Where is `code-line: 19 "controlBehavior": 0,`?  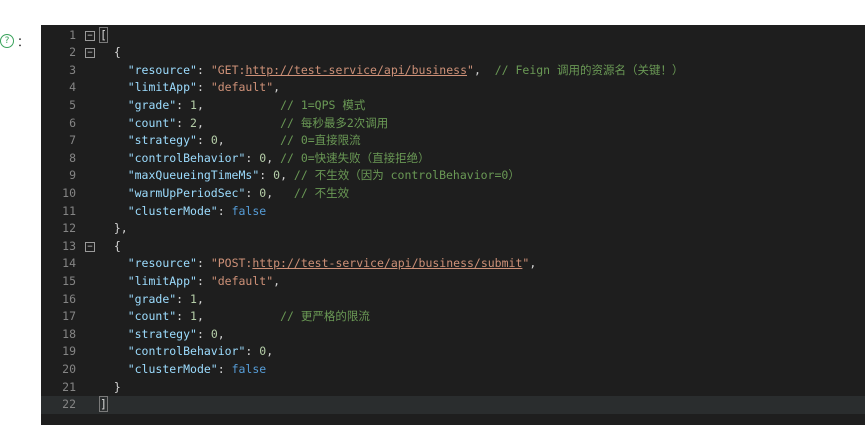 code-line: 19 "controlBehavior": 0, is located at coordinates (453, 352).